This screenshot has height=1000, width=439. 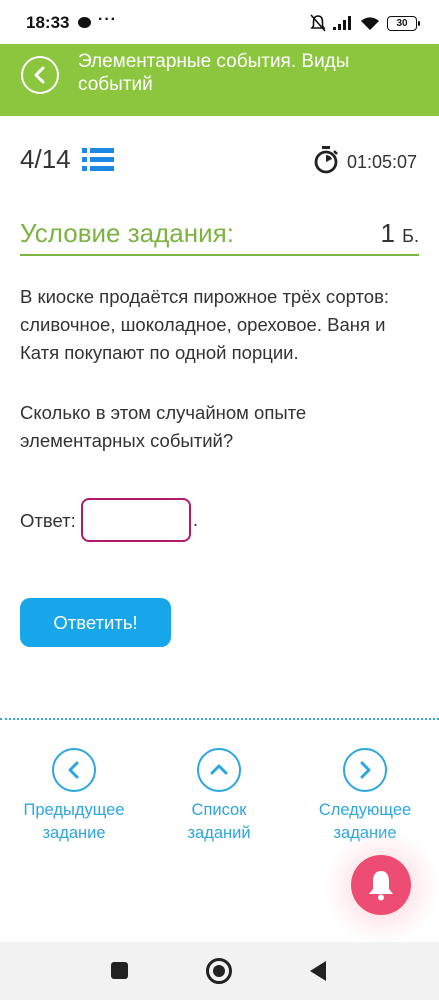 I want to click on chevron-right-icon, so click(x=365, y=770).